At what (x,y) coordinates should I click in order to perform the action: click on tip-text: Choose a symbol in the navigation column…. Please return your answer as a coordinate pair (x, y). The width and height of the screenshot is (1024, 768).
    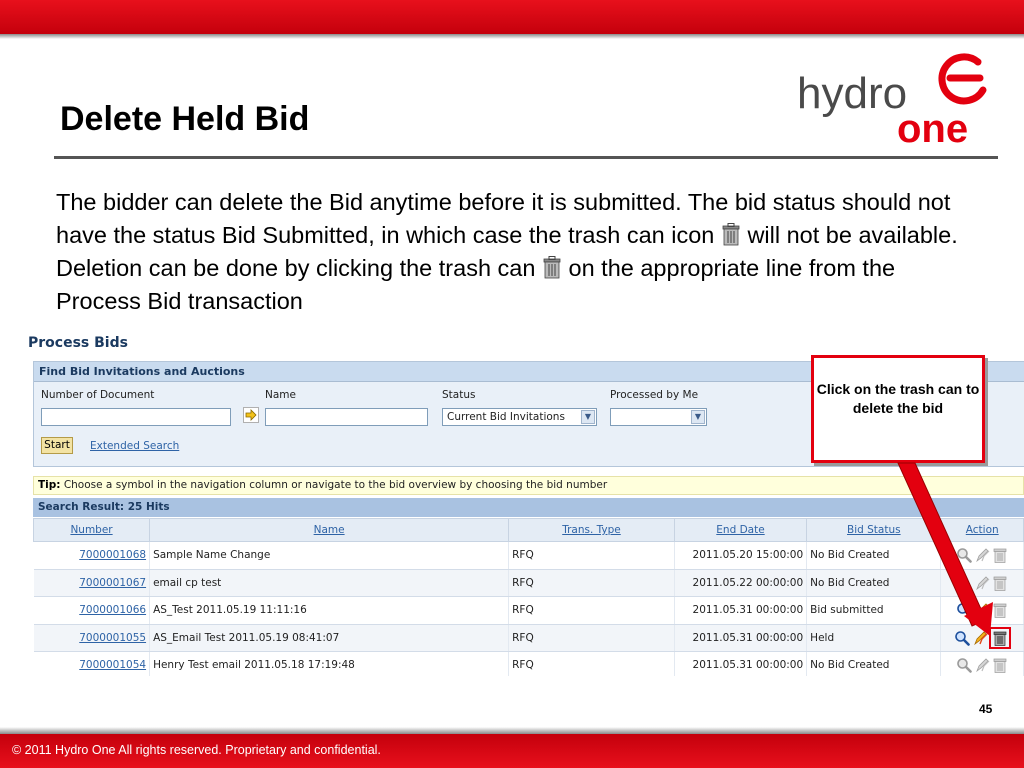
    Looking at the image, I should click on (334, 485).